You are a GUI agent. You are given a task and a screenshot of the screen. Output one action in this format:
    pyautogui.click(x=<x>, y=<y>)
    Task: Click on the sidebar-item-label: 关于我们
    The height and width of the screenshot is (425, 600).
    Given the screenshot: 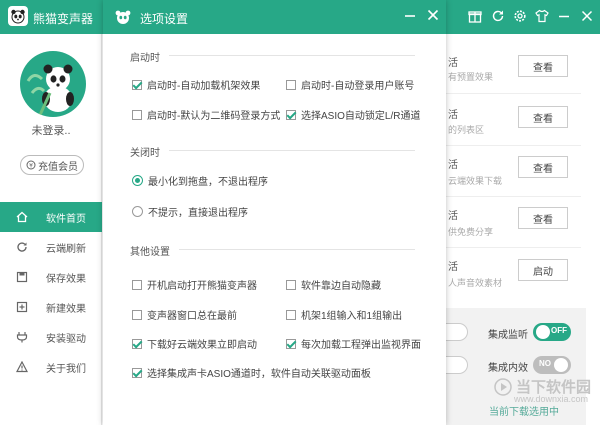 What is the action you would take?
    pyautogui.click(x=66, y=369)
    